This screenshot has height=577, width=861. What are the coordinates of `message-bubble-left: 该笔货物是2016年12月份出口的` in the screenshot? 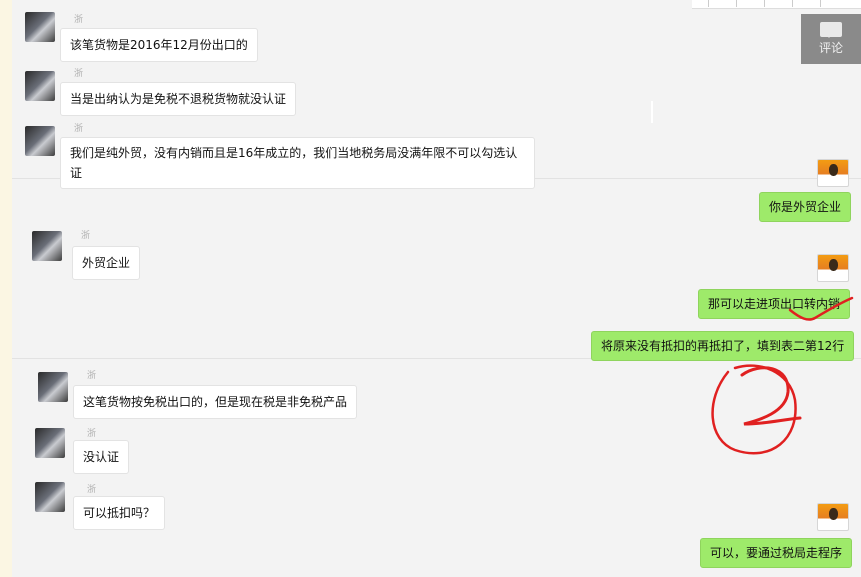 It's located at (159, 45).